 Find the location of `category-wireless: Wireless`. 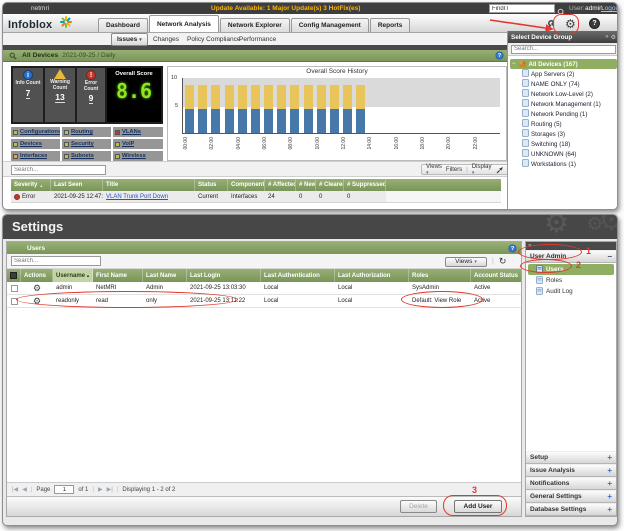

category-wireless: Wireless is located at coordinates (138, 156).